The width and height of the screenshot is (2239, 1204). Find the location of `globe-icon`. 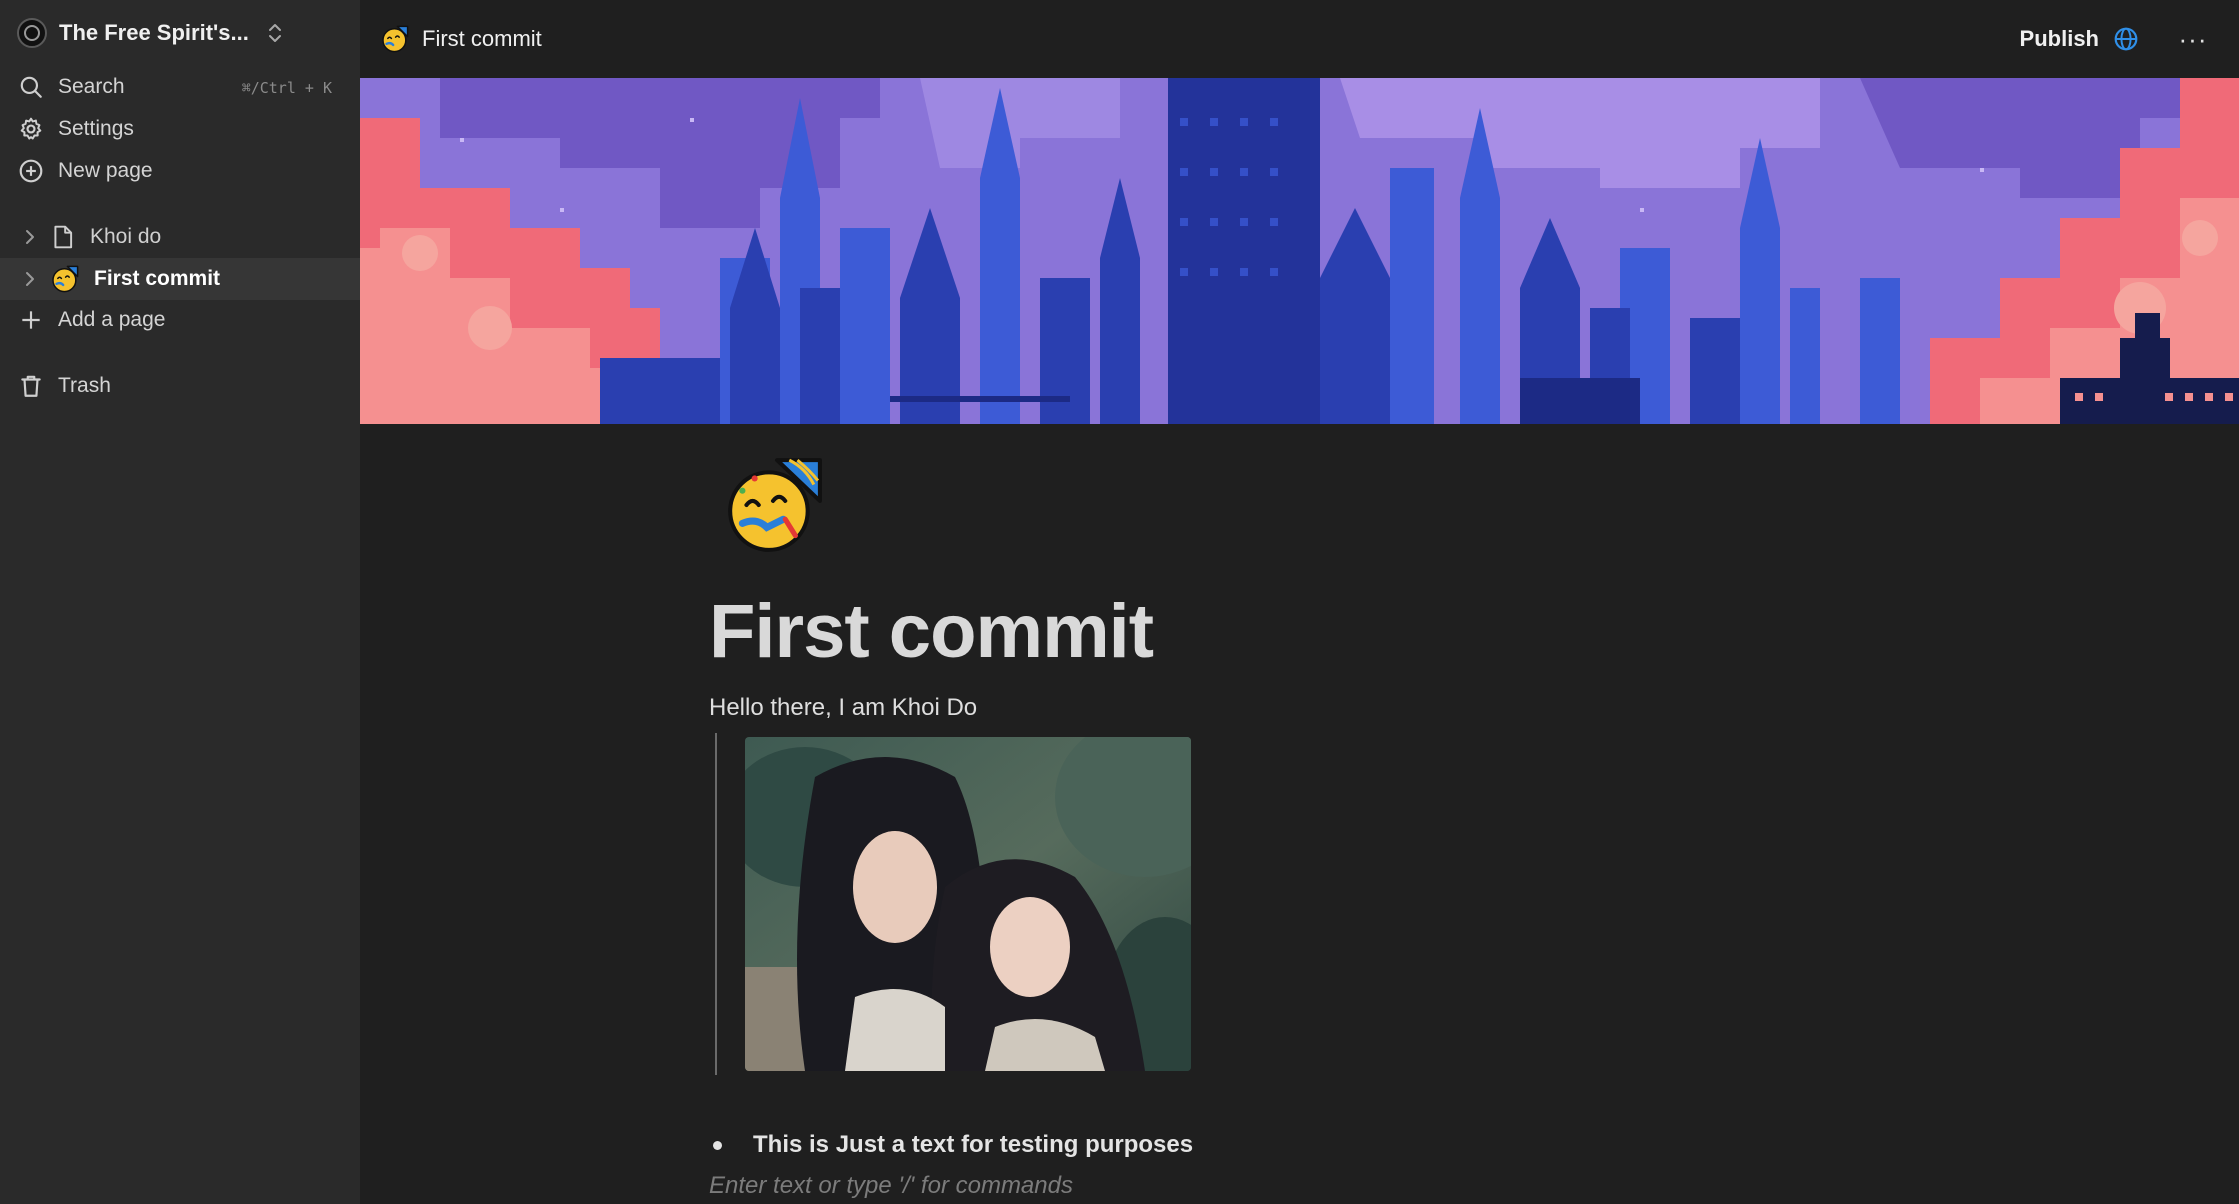

globe-icon is located at coordinates (2126, 39).